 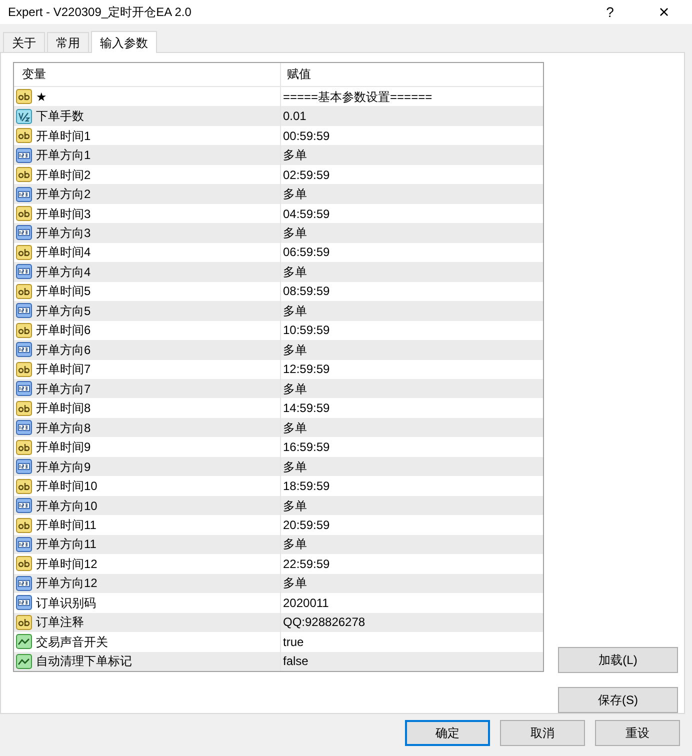 What do you see at coordinates (67, 506) in the screenshot?
I see `parameter-name: 开单方向10` at bounding box center [67, 506].